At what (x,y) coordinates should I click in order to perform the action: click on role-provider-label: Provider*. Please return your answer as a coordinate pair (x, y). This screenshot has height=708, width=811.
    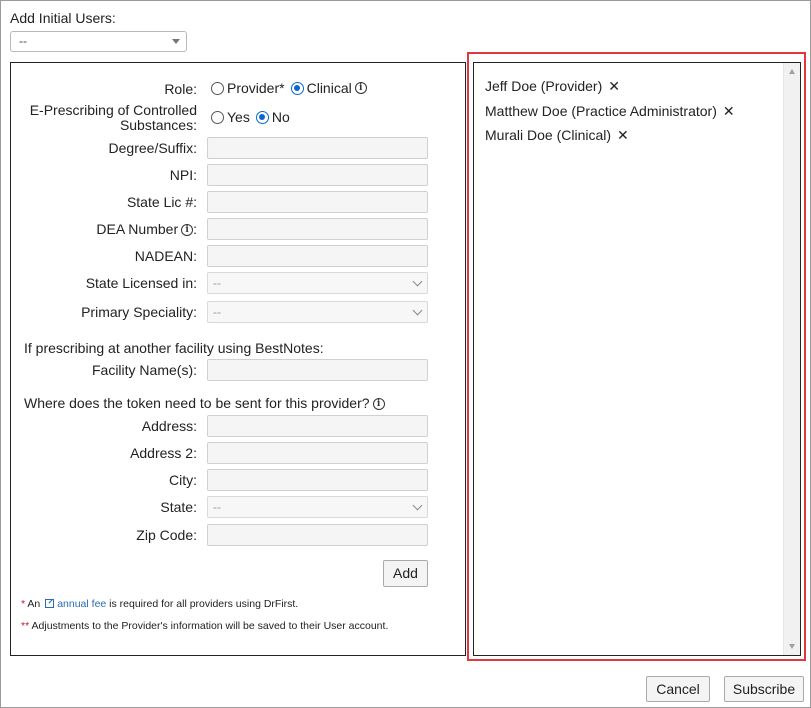
    Looking at the image, I should click on (256, 88).